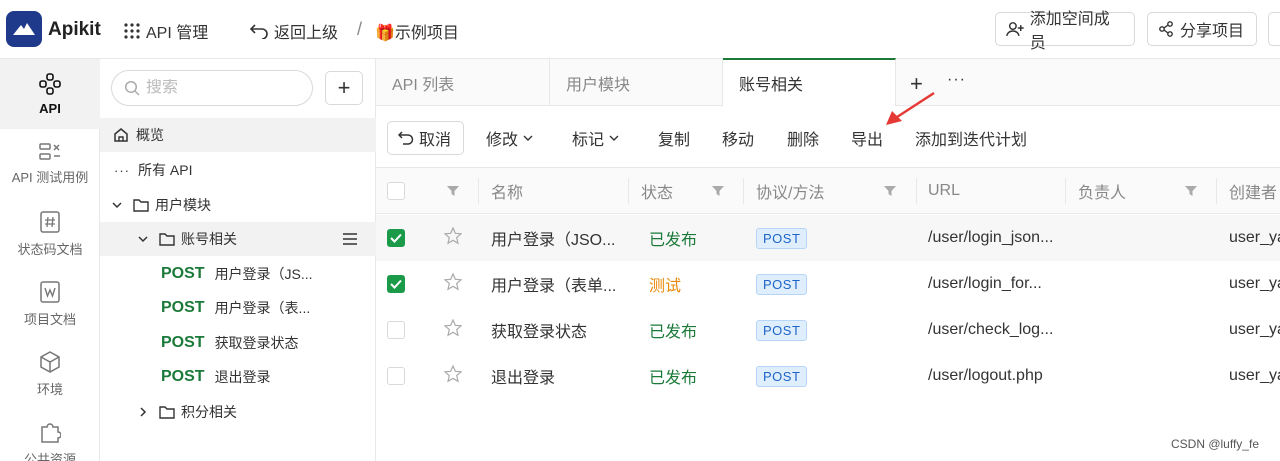 The width and height of the screenshot is (1280, 461). I want to click on modify-dropdown: 修改, so click(509, 138).